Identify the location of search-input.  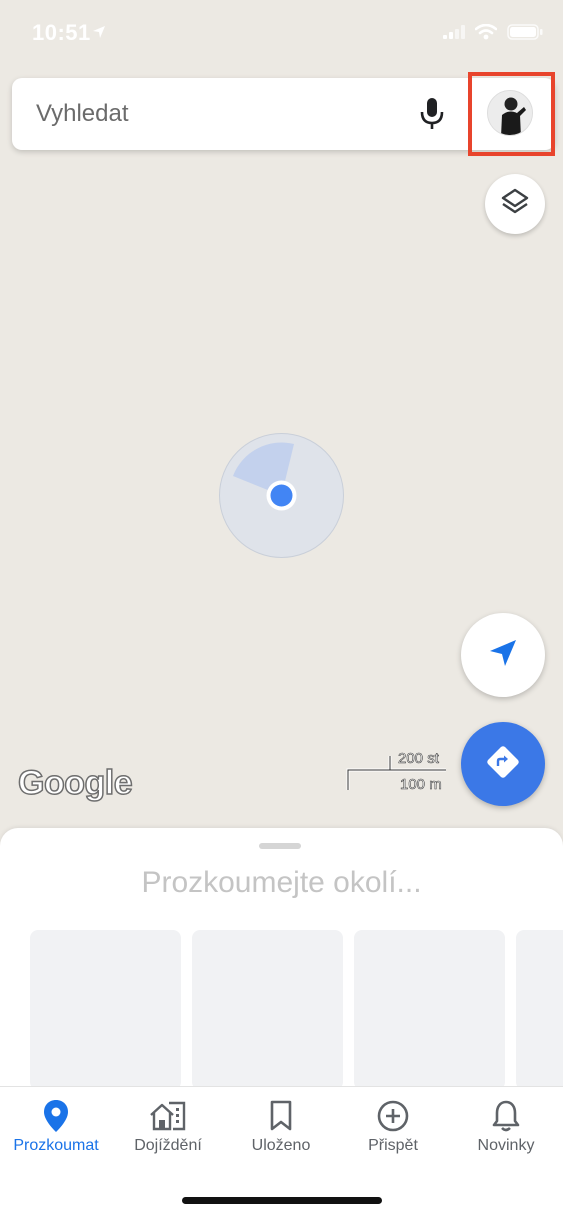
(216, 114).